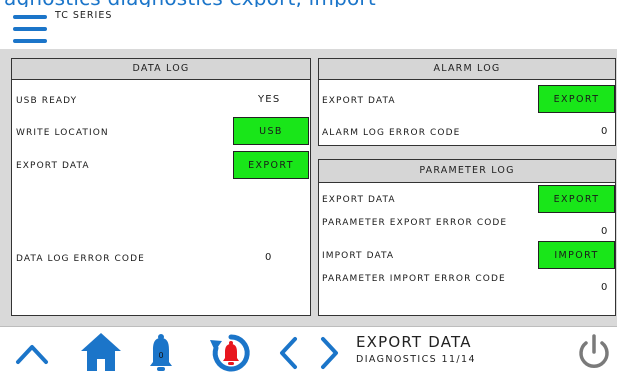  I want to click on menu-icon, so click(31, 30).